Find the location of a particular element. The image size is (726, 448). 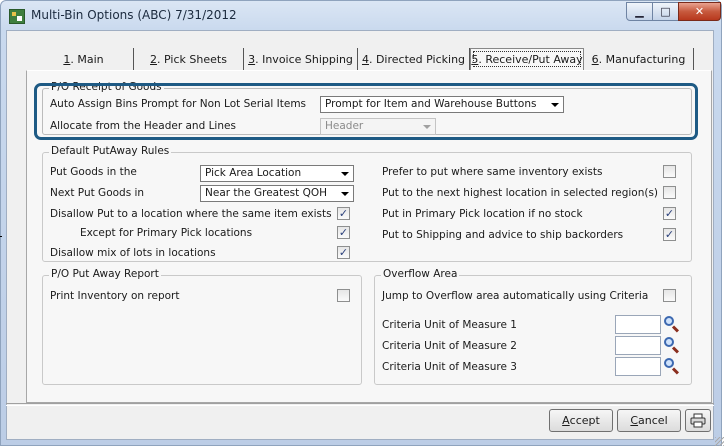

maximize-button: □ is located at coordinates (665, 11).